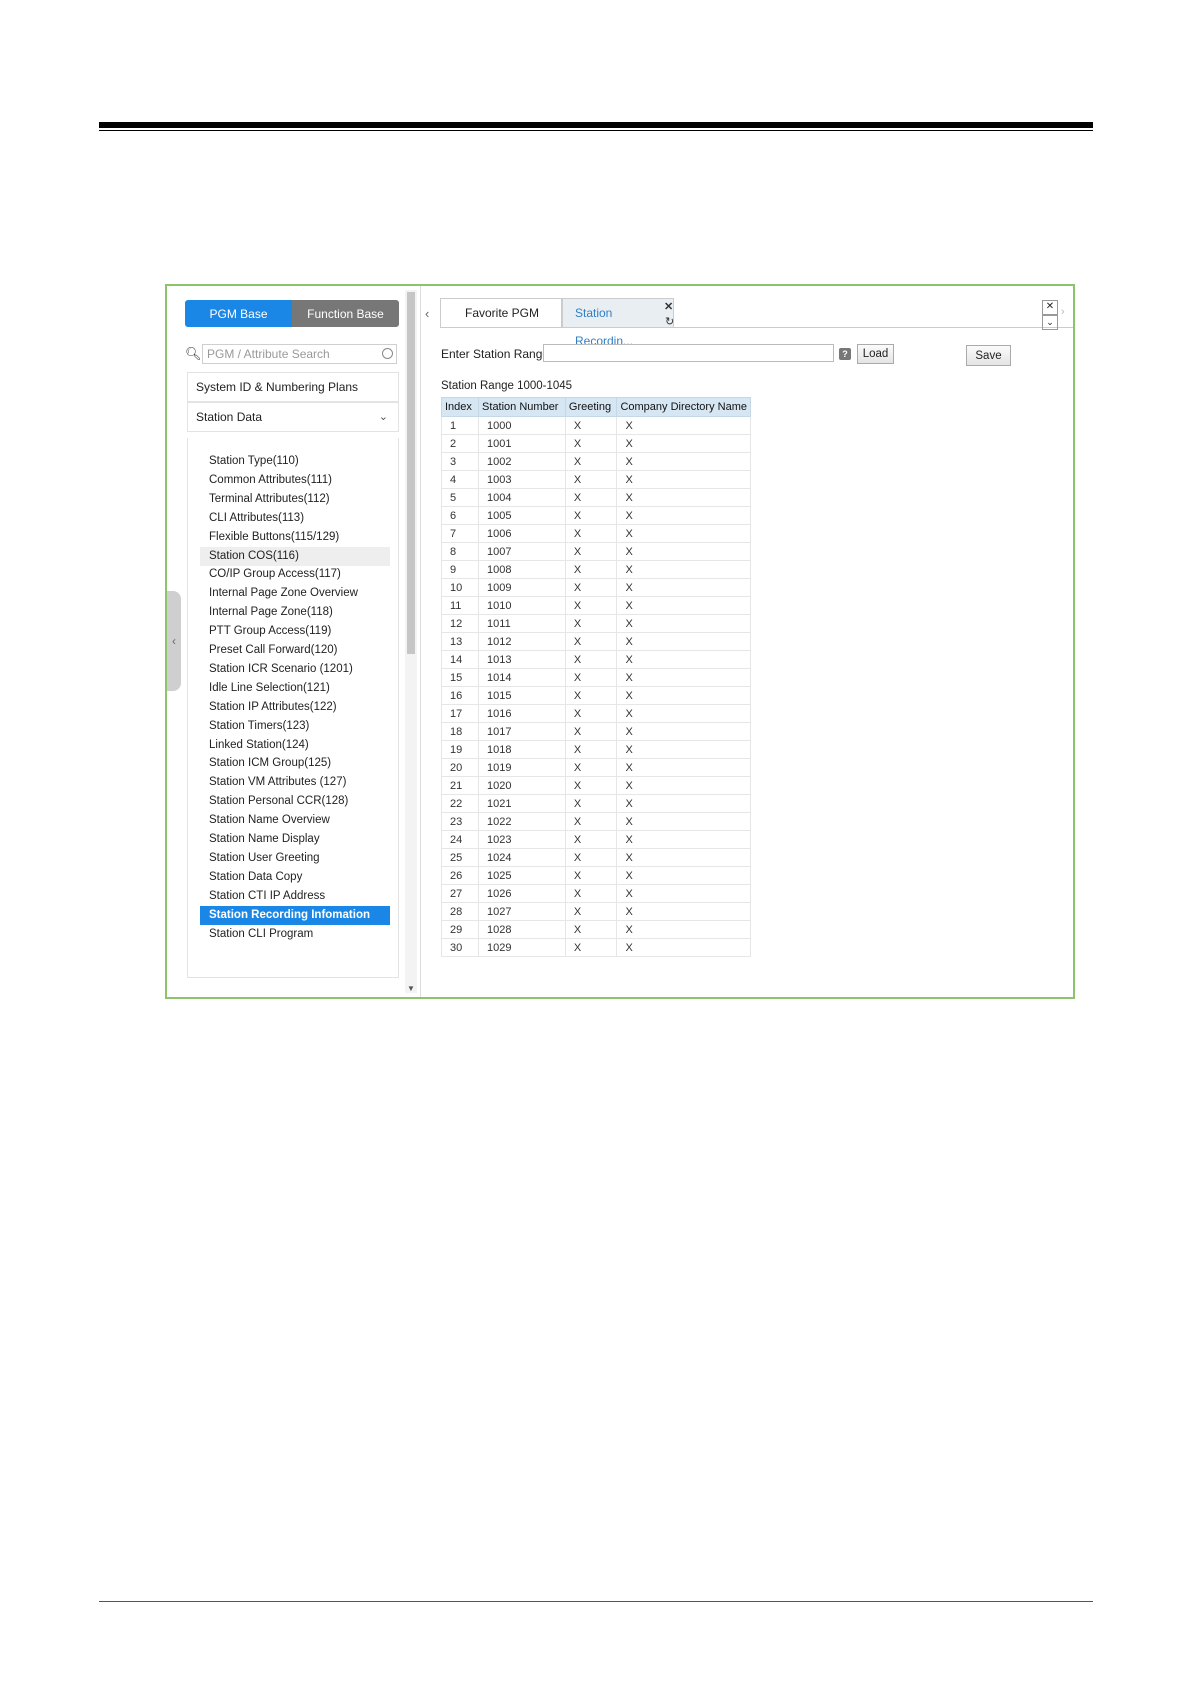  What do you see at coordinates (596, 533) in the screenshot?
I see `table-row: 7 1006 X X` at bounding box center [596, 533].